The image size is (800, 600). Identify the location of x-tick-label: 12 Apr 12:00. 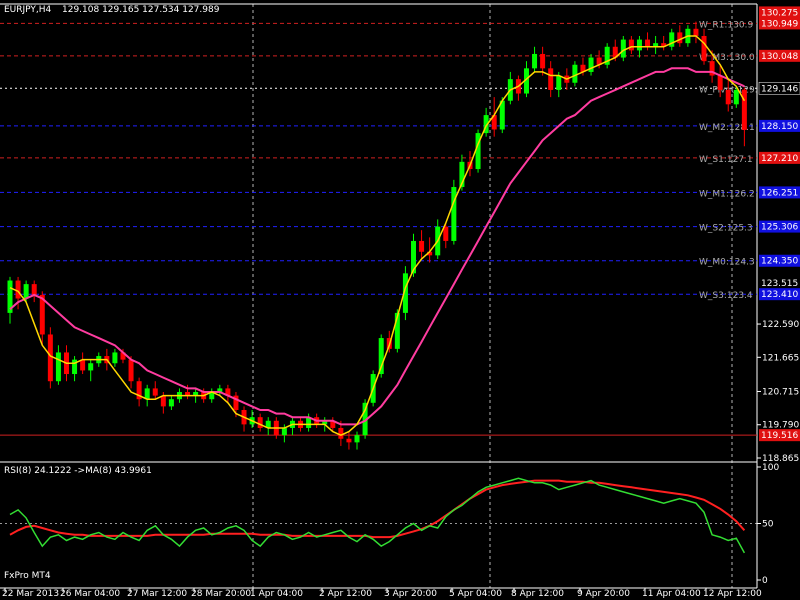
(732, 594).